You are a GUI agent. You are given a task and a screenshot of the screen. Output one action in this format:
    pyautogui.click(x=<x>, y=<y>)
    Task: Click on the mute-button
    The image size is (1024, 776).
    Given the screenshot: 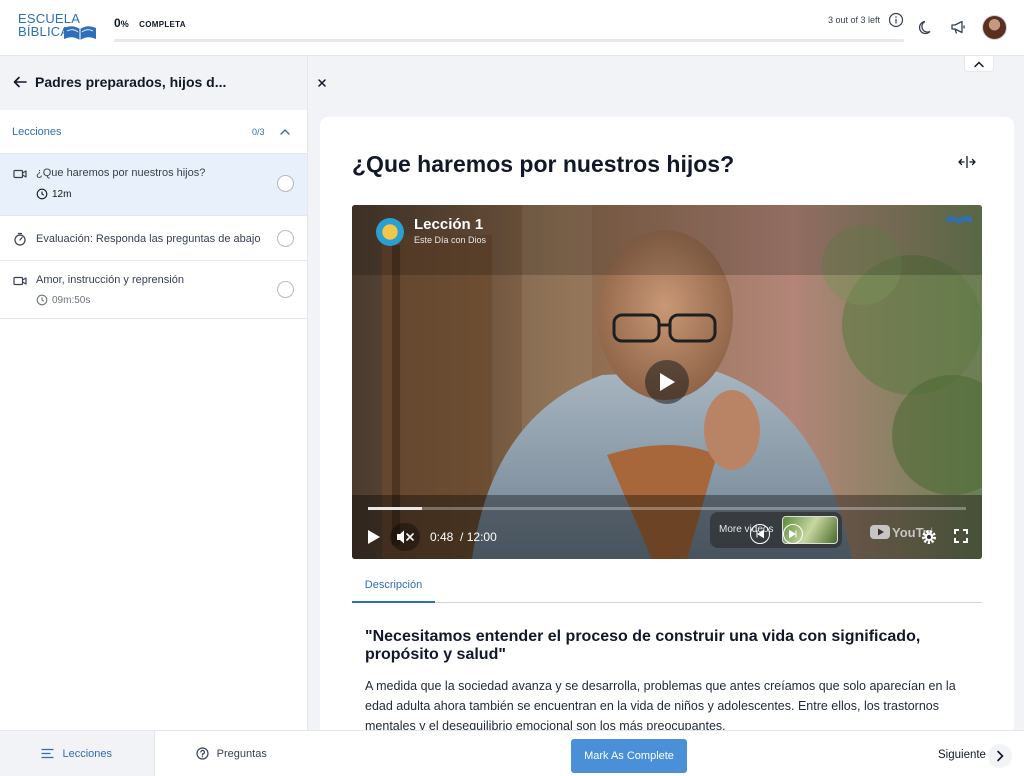 What is the action you would take?
    pyautogui.click(x=405, y=537)
    